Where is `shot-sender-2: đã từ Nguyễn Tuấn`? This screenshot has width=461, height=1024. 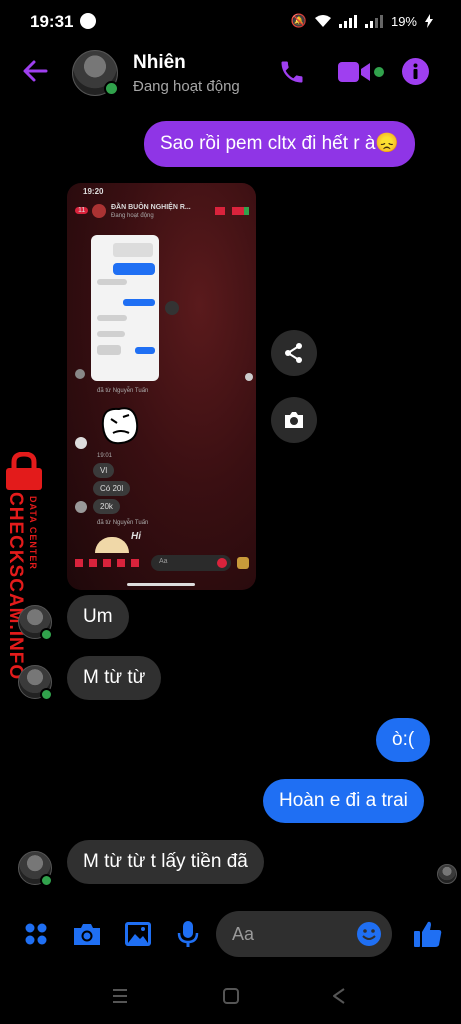 shot-sender-2: đã từ Nguyễn Tuấn is located at coordinates (123, 523).